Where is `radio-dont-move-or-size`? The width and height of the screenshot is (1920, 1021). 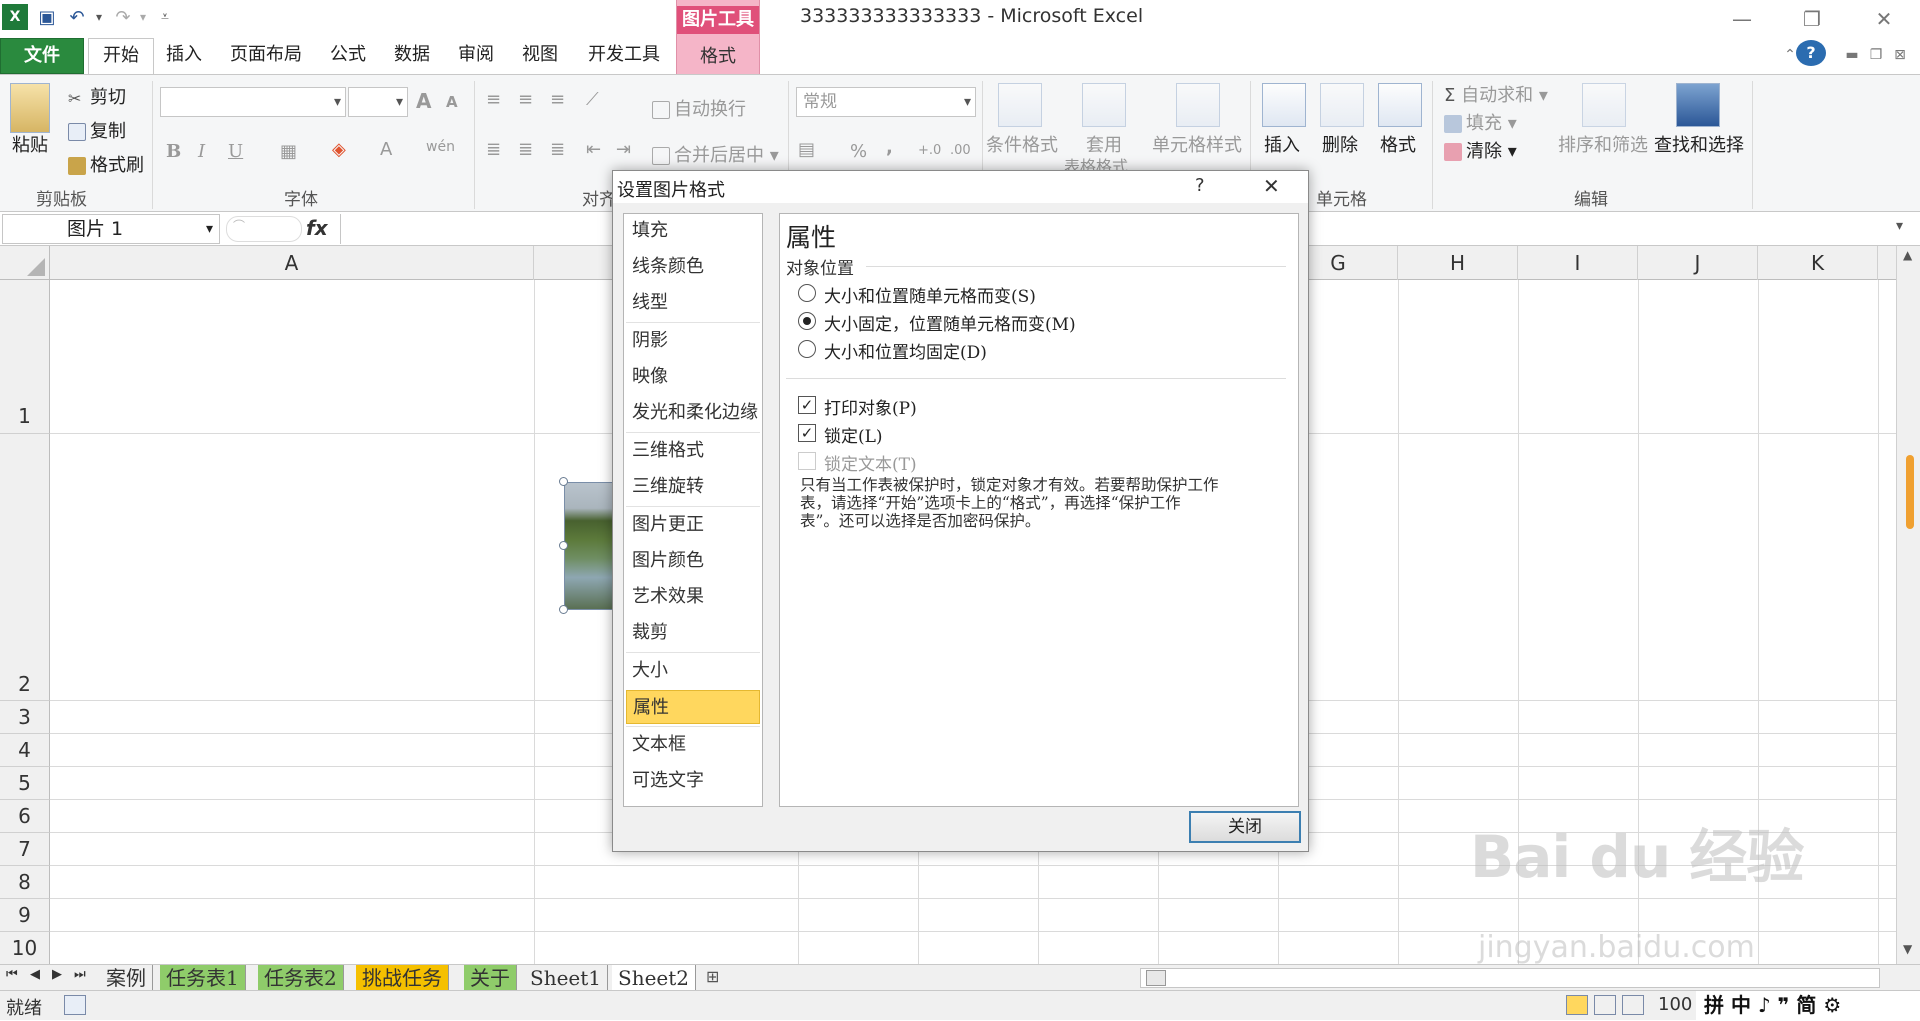 radio-dont-move-or-size is located at coordinates (807, 349).